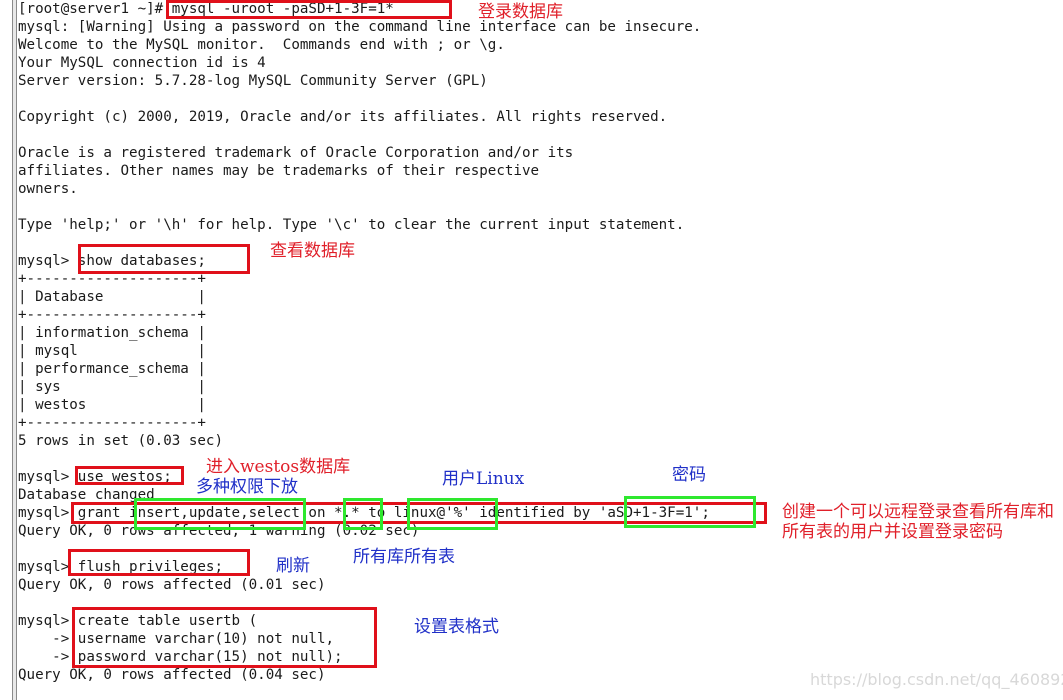 This screenshot has width=1063, height=700. Describe the element at coordinates (220, 514) in the screenshot. I see `highlight-privileges` at that location.